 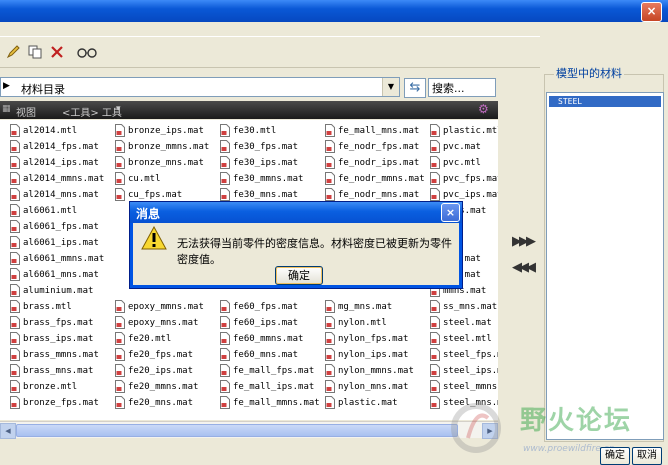 What do you see at coordinates (259, 146) in the screenshot?
I see `file-item: fe30_fps.mat` at bounding box center [259, 146].